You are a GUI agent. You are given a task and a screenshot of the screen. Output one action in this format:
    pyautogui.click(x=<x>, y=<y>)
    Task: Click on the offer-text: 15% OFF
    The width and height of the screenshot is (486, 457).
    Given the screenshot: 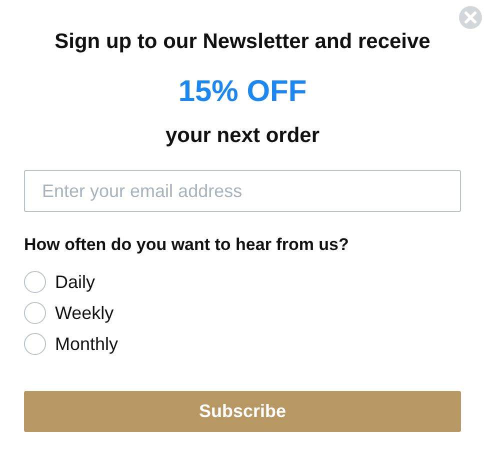 What is the action you would take?
    pyautogui.click(x=242, y=92)
    